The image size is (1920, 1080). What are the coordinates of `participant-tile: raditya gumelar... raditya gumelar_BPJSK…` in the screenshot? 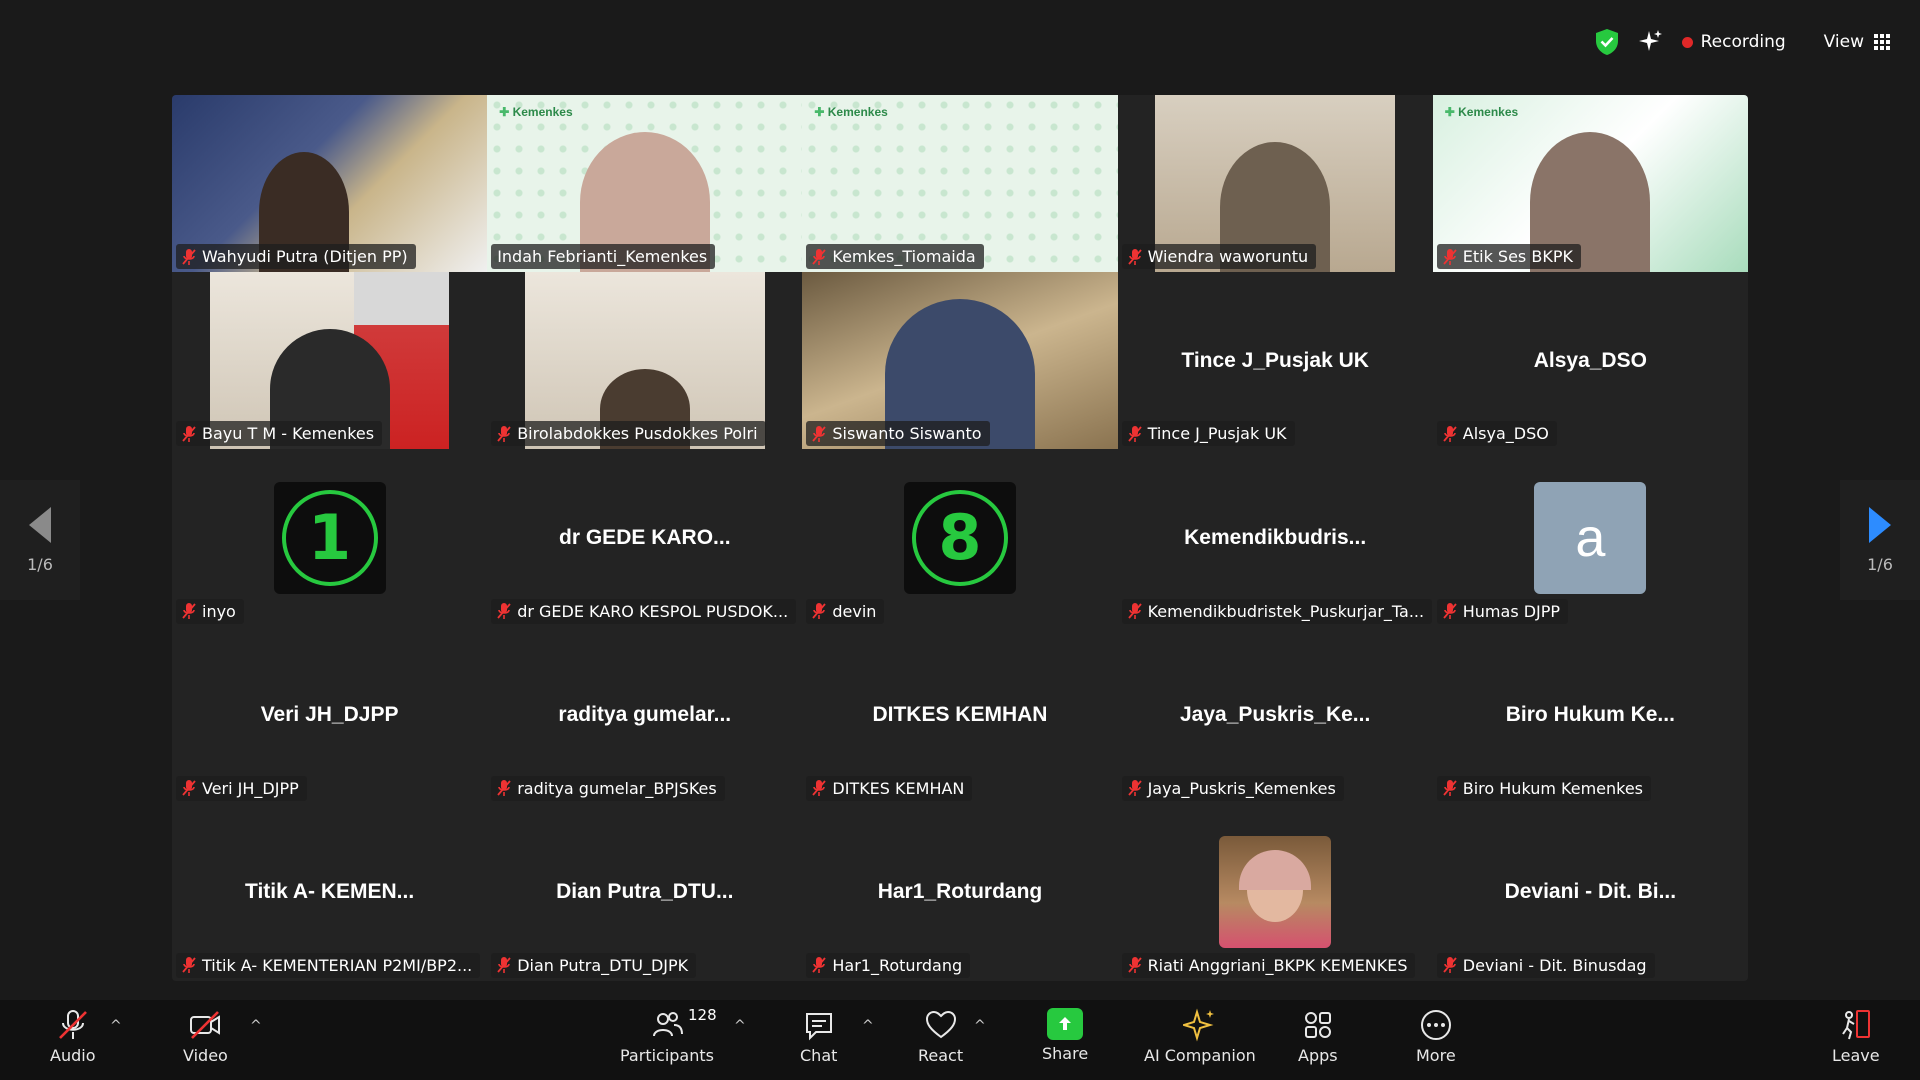 It's located at (645, 715).